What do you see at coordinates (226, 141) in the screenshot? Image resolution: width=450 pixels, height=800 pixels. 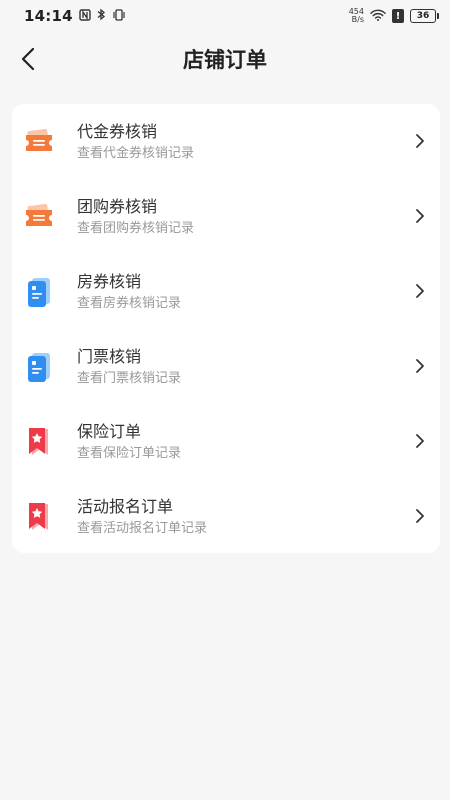 I see `menu-item-voucher-verify: 代金券核销 查看代金券核销记录` at bounding box center [226, 141].